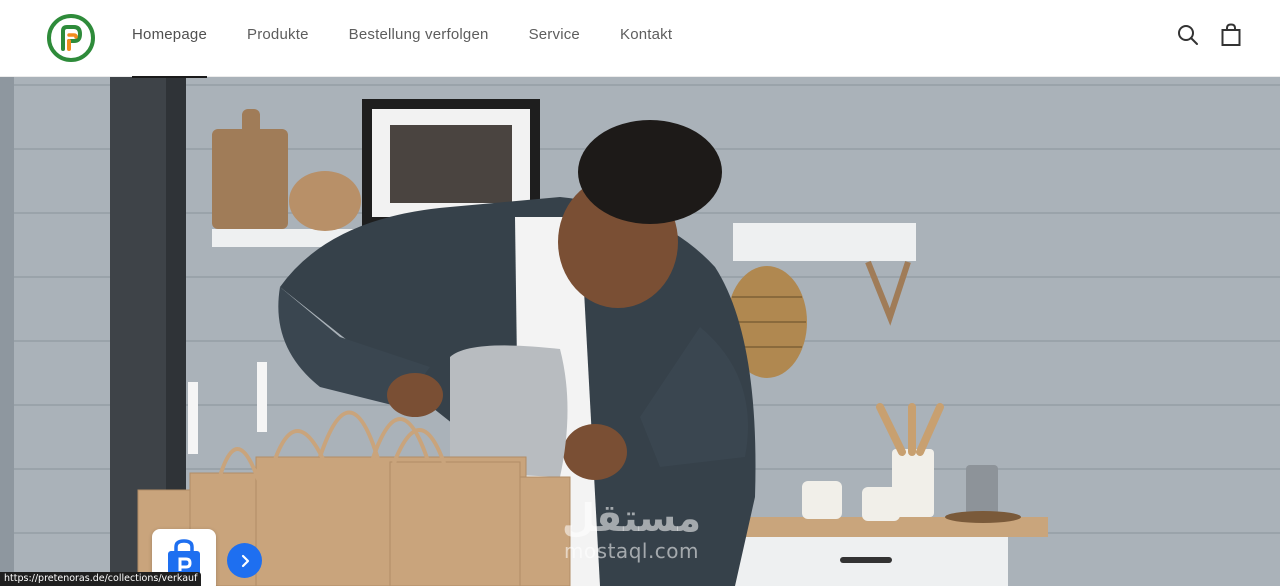 The image size is (1280, 586). I want to click on shopping-bag-icon, so click(1231, 35).